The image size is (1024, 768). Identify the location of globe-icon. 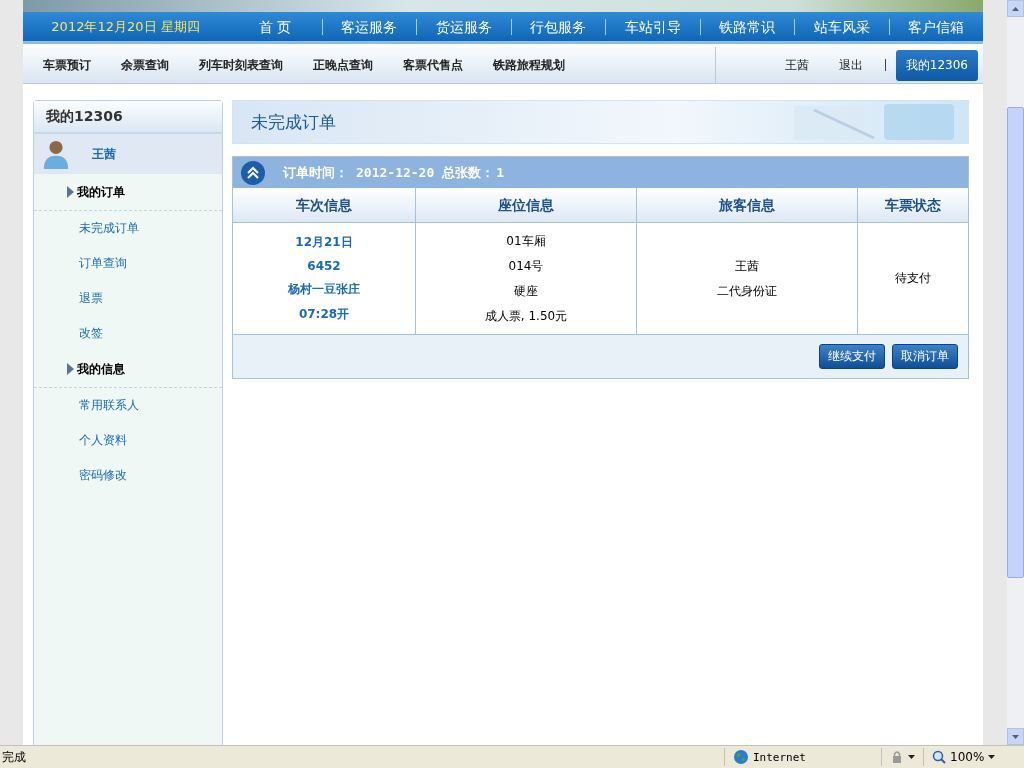
(741, 757).